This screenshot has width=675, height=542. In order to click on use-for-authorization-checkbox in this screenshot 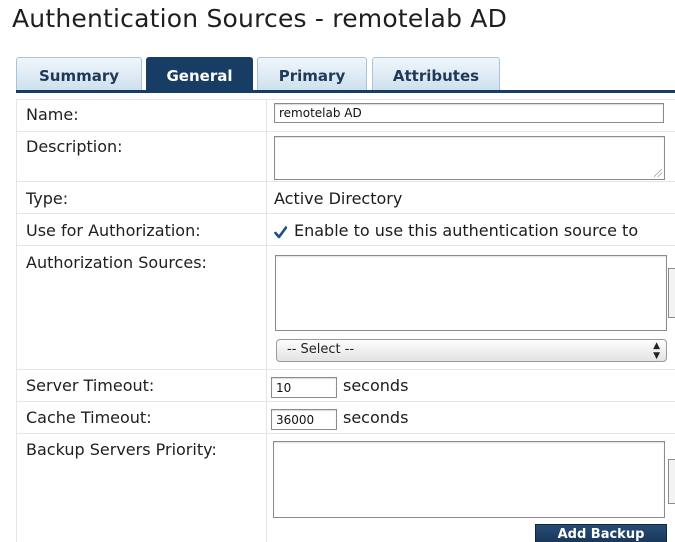, I will do `click(281, 231)`.